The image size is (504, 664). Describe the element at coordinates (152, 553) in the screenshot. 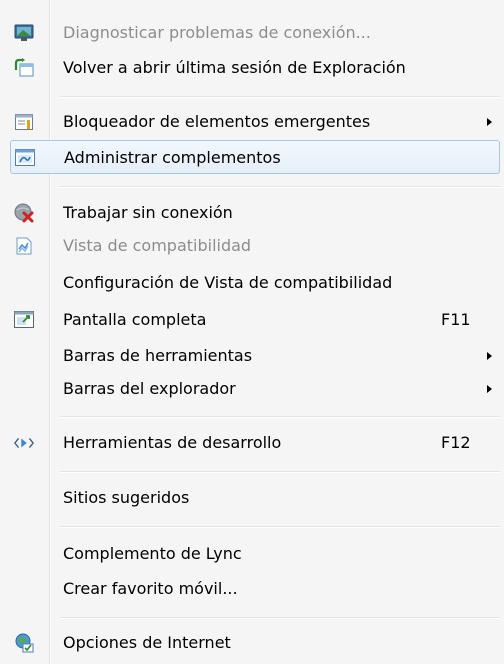

I see `menu-item-label: Complemento de Lync` at that location.